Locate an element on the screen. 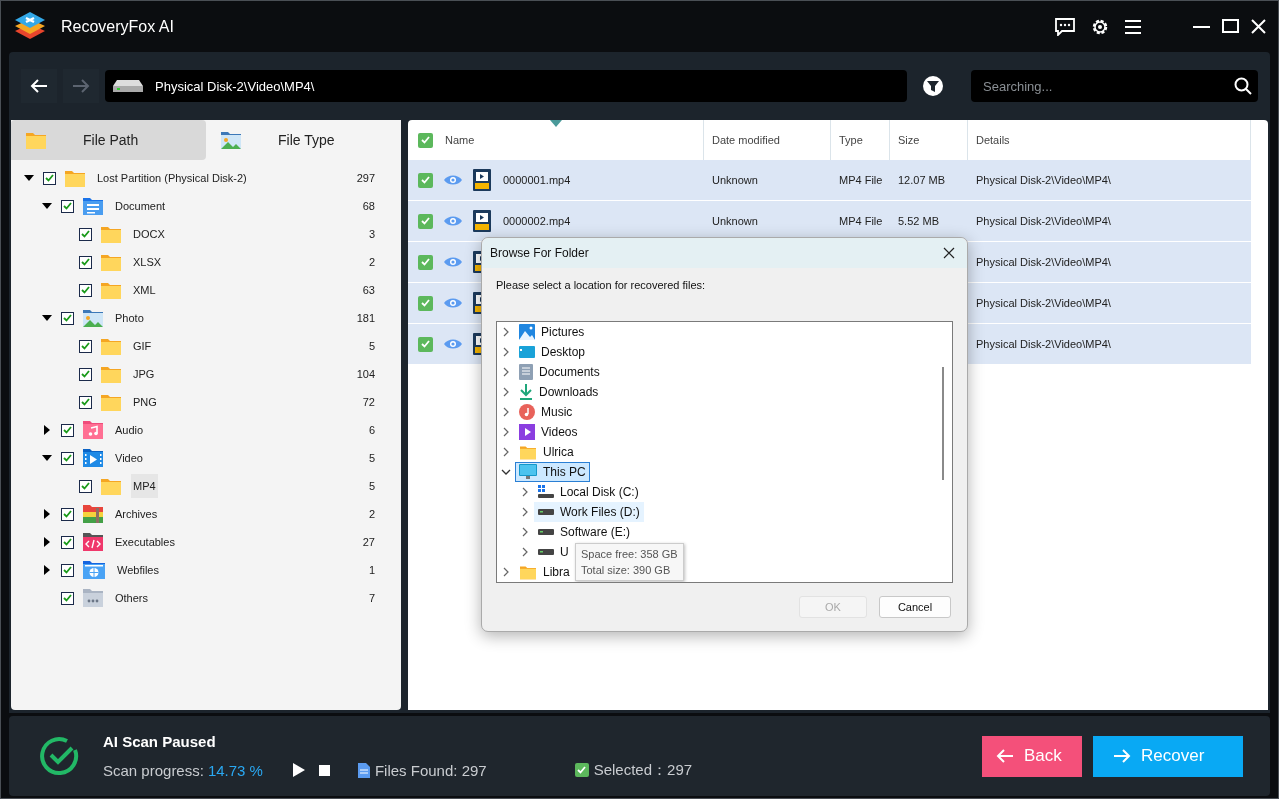  folder-tree-item: Documents is located at coordinates (559, 372).